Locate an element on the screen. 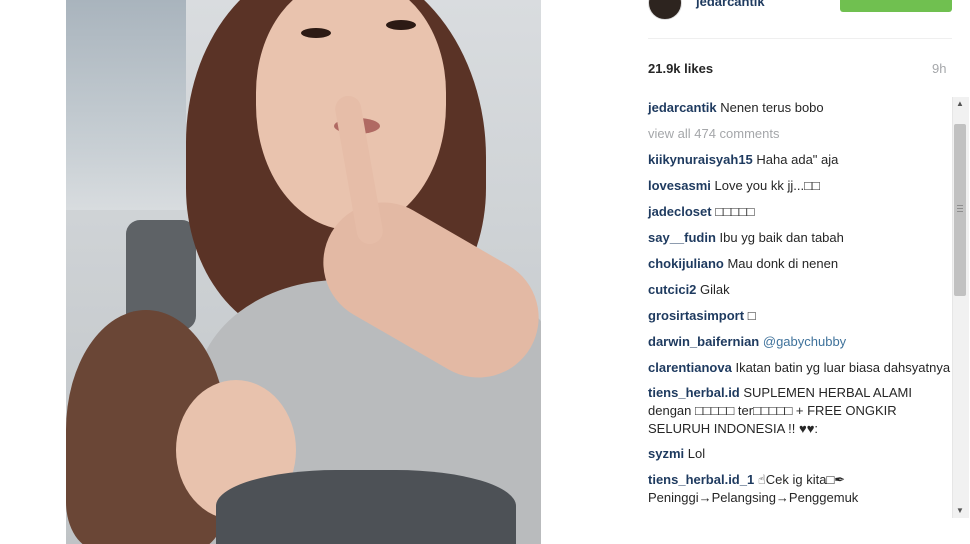  comment-row: kiikynuraisyah15 Haha ada" aja is located at coordinates (800, 160).